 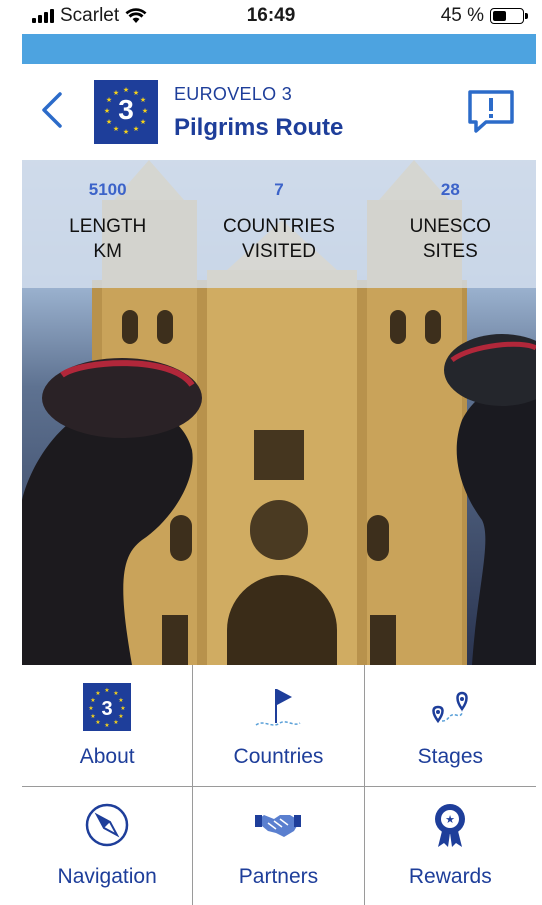 I want to click on menu-countries: Countries, so click(x=279, y=726).